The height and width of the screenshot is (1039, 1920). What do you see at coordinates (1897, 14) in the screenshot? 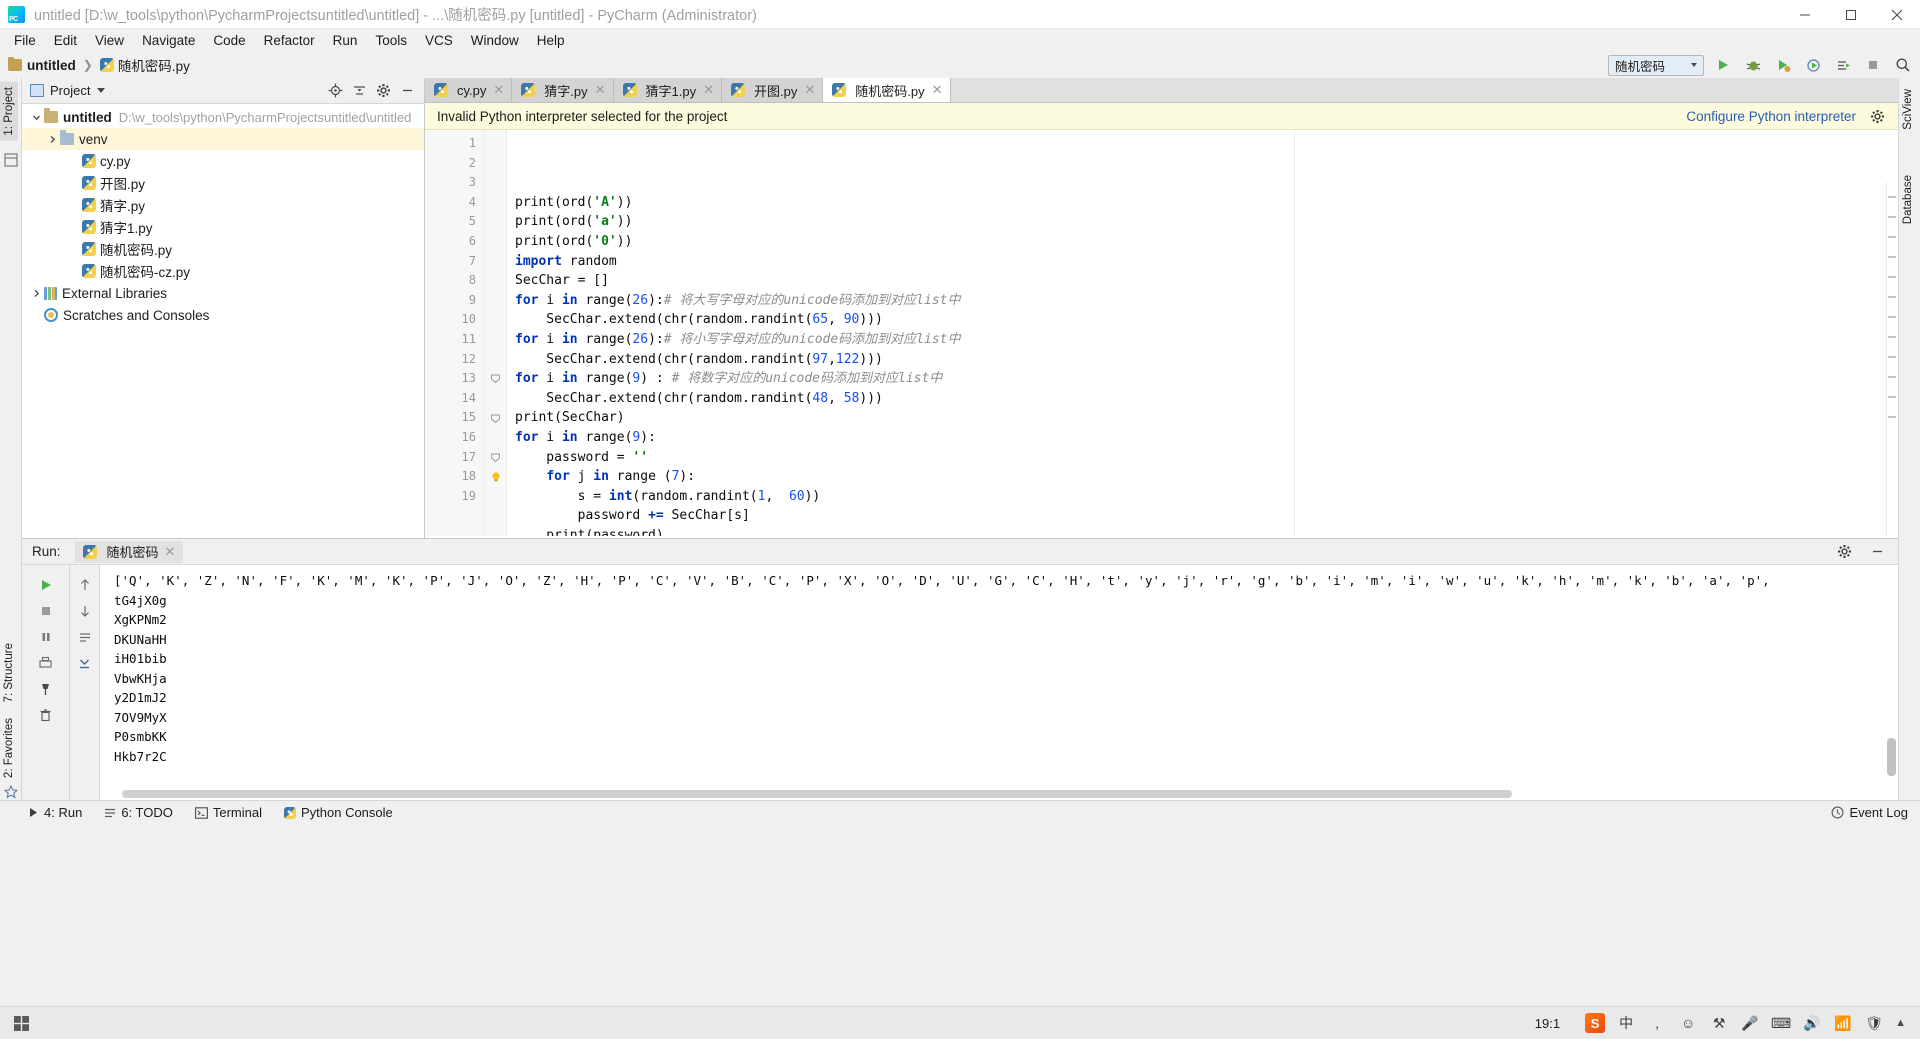
I see `close-button` at bounding box center [1897, 14].